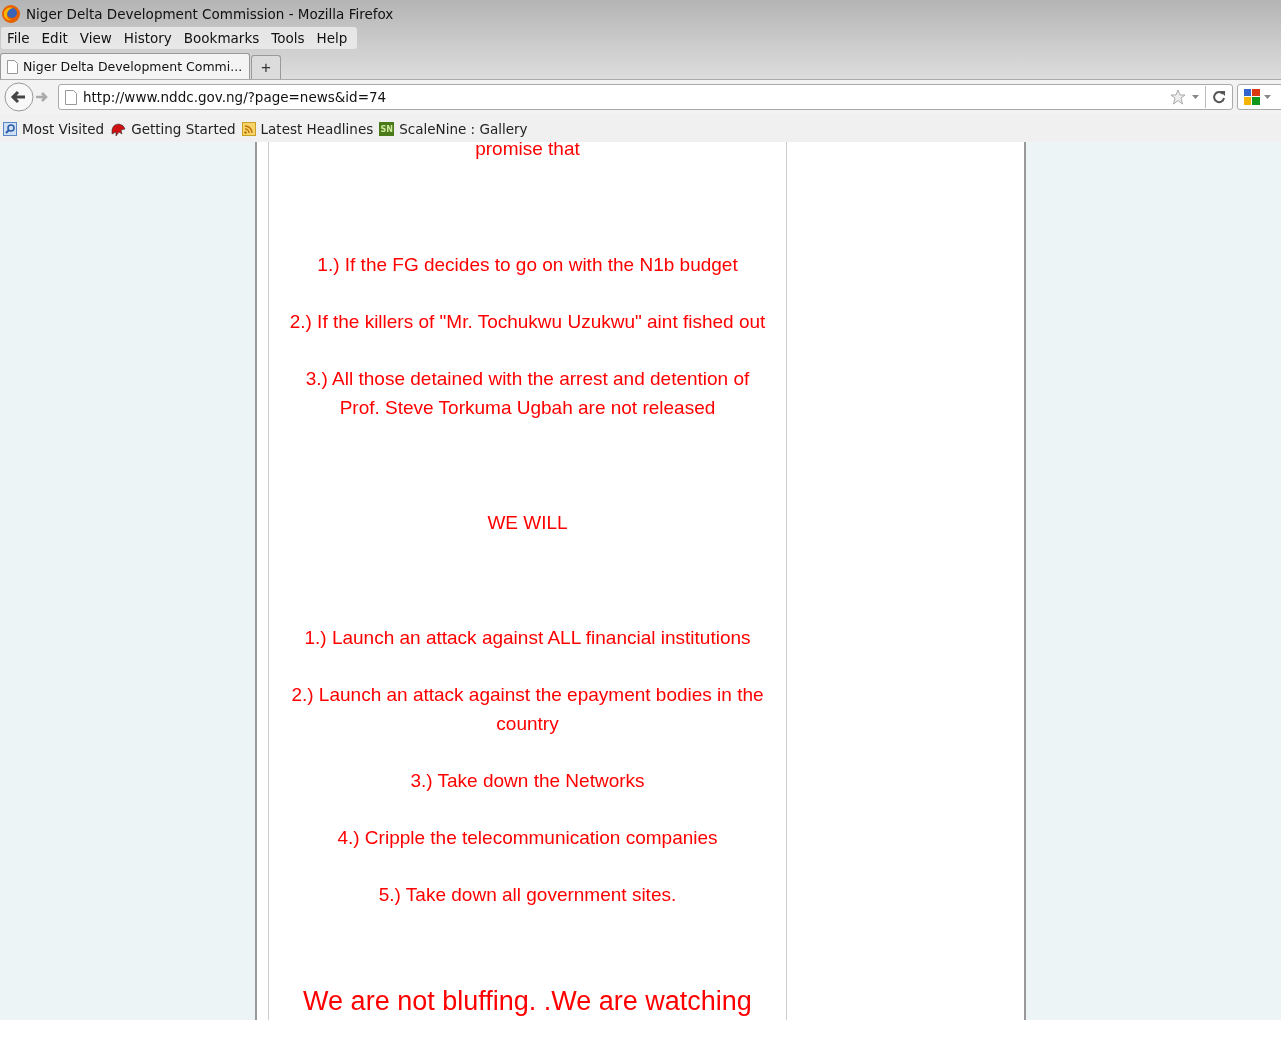 The height and width of the screenshot is (1050, 1281). What do you see at coordinates (527, 322) in the screenshot?
I see `article-paragraph: 2.) If the killers of "Mr. Tochukwu Uzukwu" aint fished out` at bounding box center [527, 322].